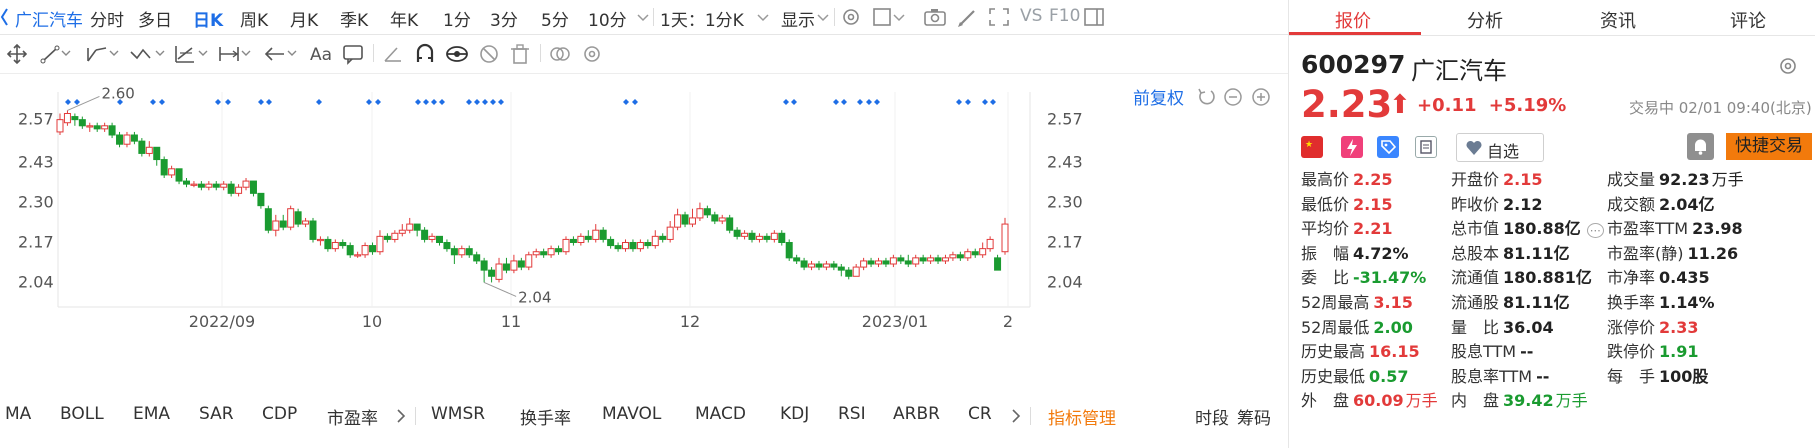 The height and width of the screenshot is (448, 1815). I want to click on layout-chevron-down-icon, so click(899, 18).